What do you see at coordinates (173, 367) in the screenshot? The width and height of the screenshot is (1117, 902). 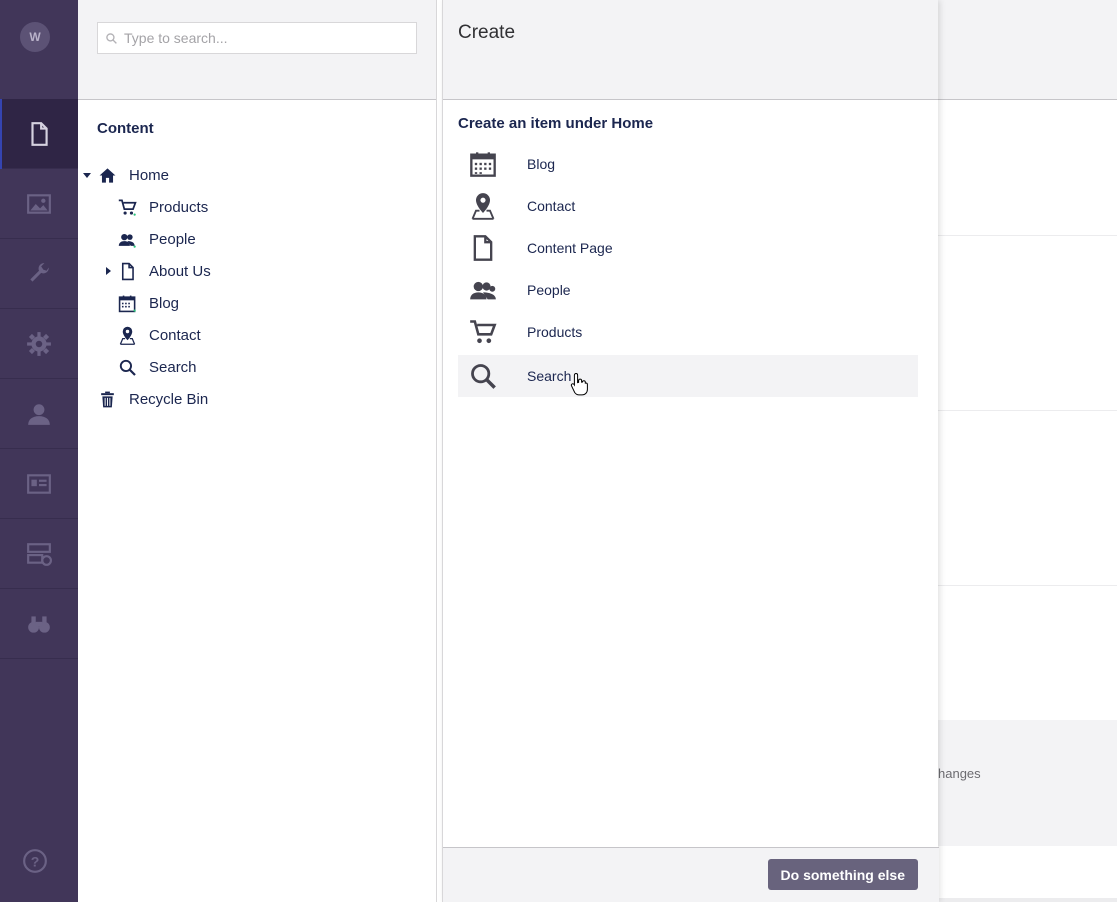 I see `tree-node-label: Search` at bounding box center [173, 367].